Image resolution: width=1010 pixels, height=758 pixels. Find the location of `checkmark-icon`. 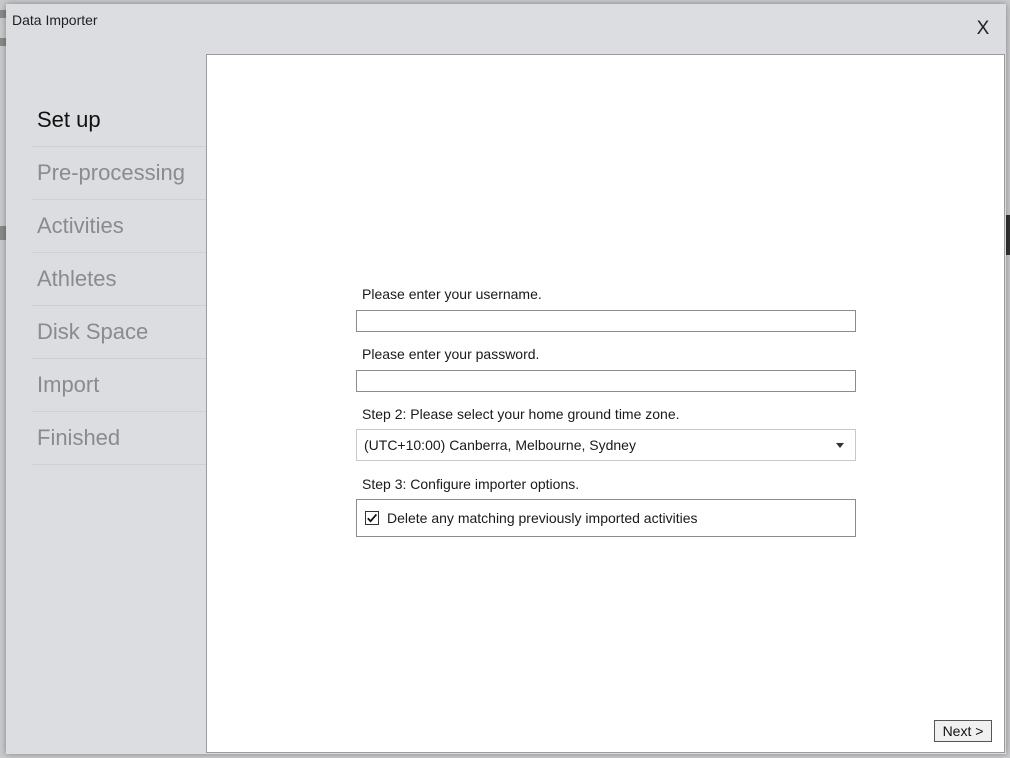

checkmark-icon is located at coordinates (372, 518).